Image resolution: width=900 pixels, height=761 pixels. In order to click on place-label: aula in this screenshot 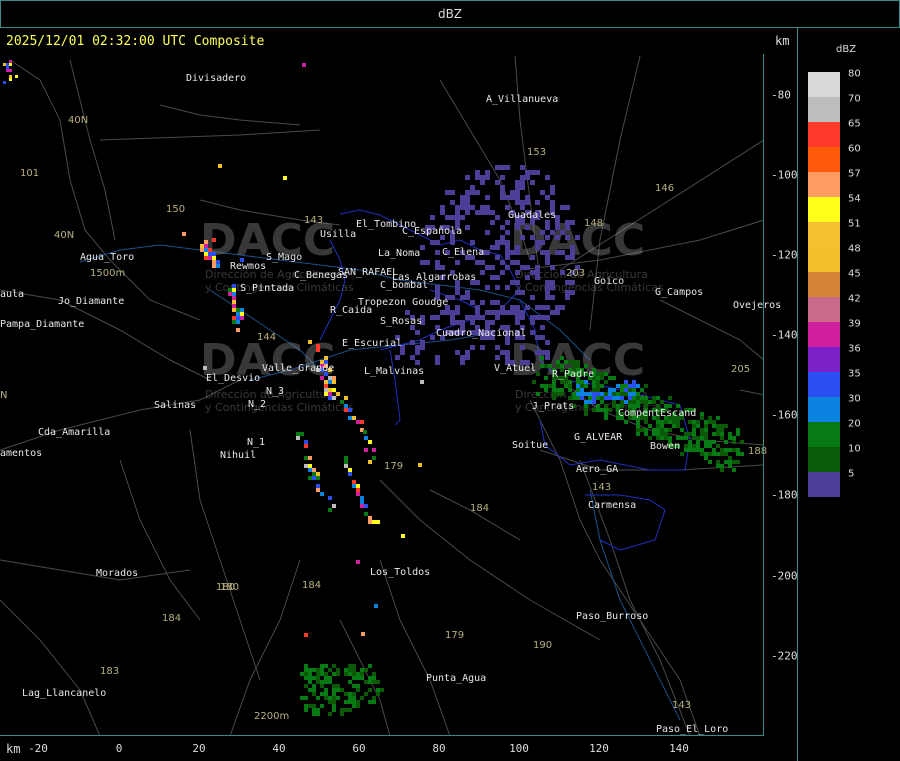, I will do `click(12, 294)`.